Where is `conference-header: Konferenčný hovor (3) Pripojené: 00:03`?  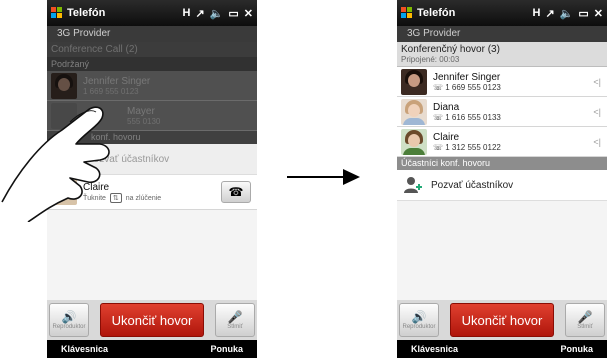
conference-header: Konferenčný hovor (3) Pripojené: 00:03 is located at coordinates (502, 54).